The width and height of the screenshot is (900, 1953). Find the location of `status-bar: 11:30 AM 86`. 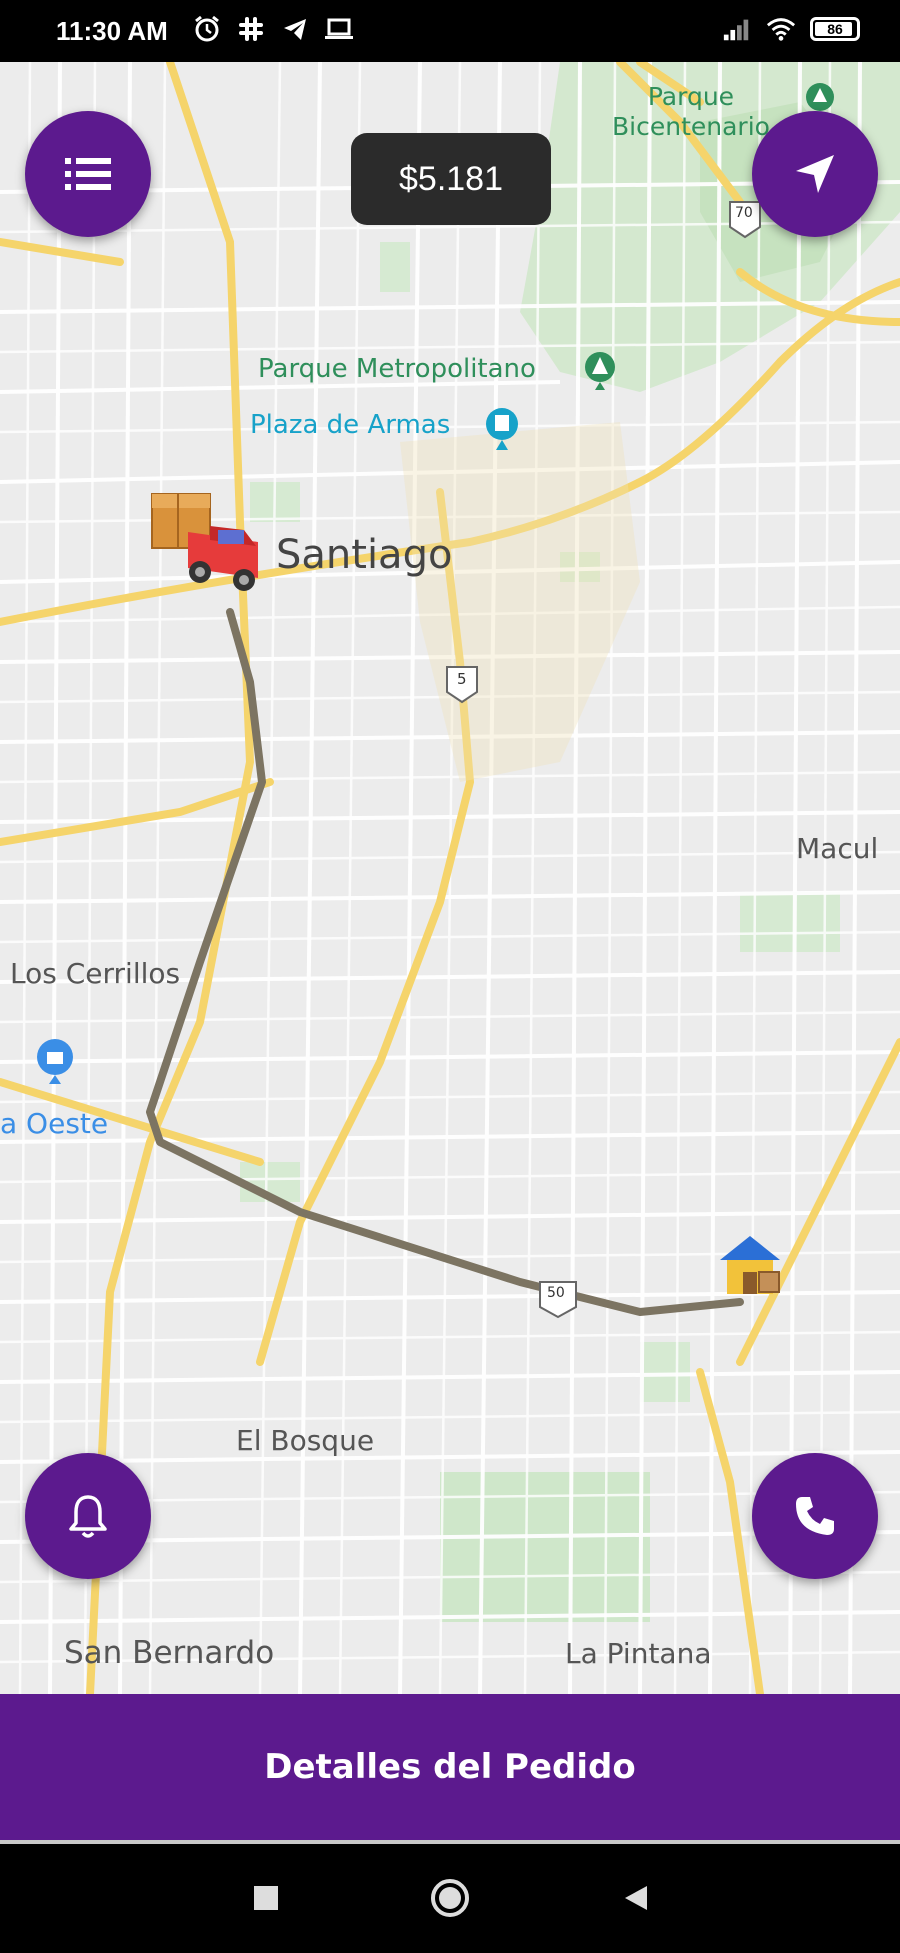

status-bar: 11:30 AM 86 is located at coordinates (450, 31).